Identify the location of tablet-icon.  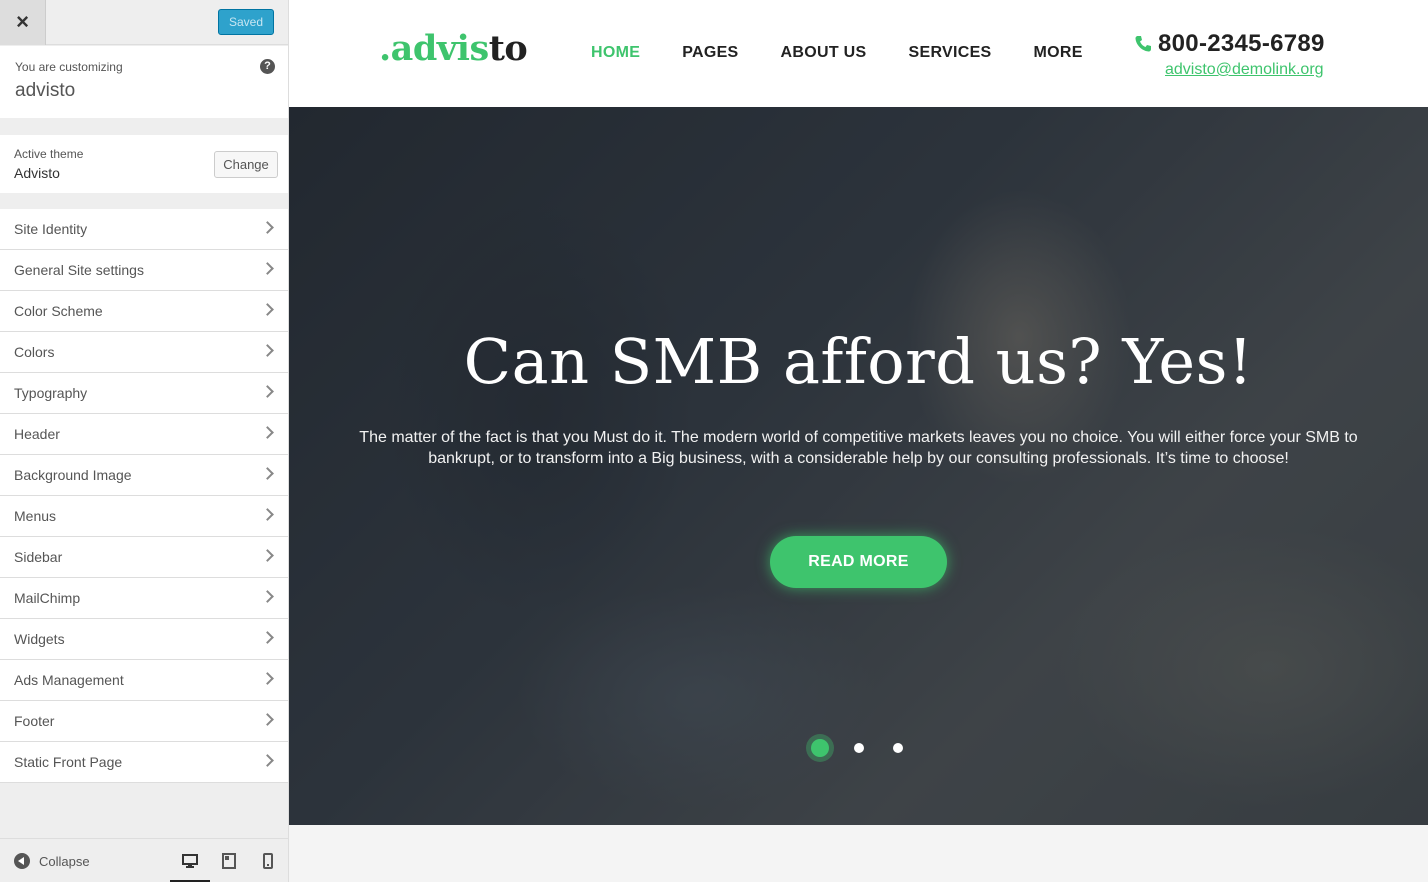
(229, 861).